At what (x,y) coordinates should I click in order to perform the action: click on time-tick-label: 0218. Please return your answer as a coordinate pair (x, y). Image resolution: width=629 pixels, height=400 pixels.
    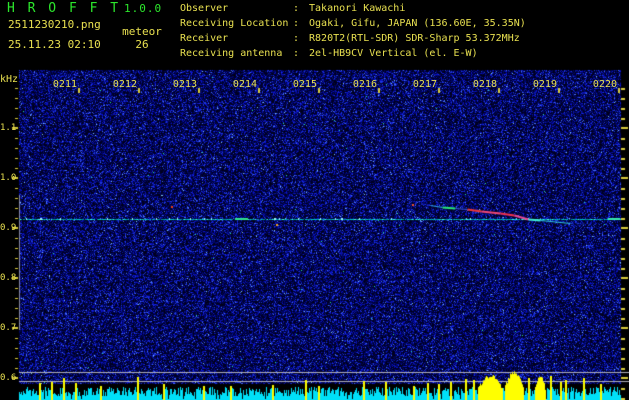
    Looking at the image, I should click on (484, 84).